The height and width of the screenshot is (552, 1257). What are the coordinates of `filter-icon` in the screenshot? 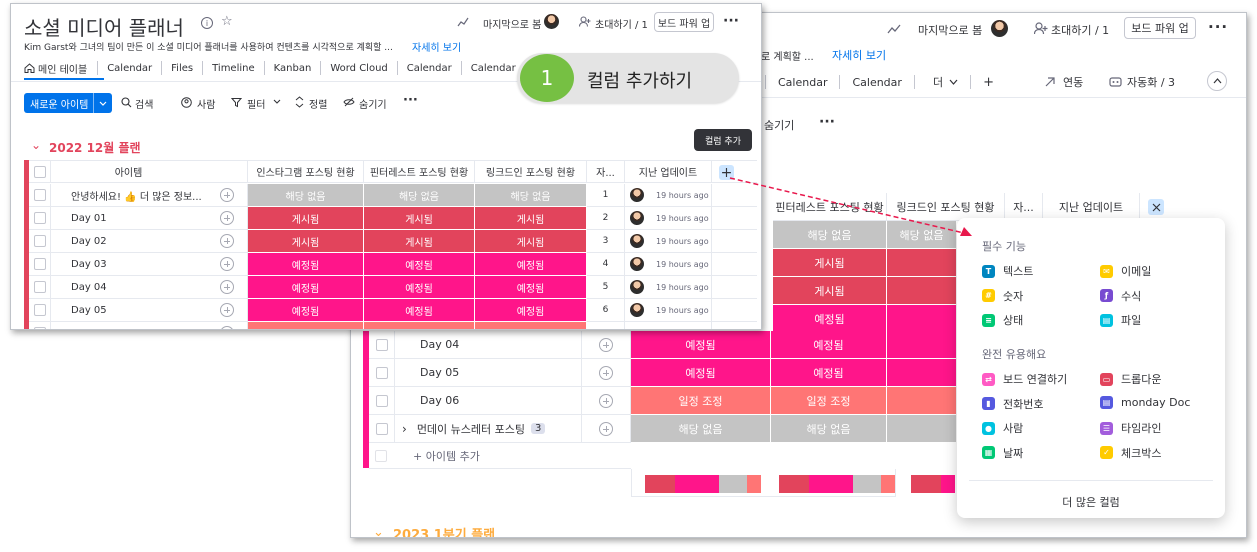 It's located at (236, 102).